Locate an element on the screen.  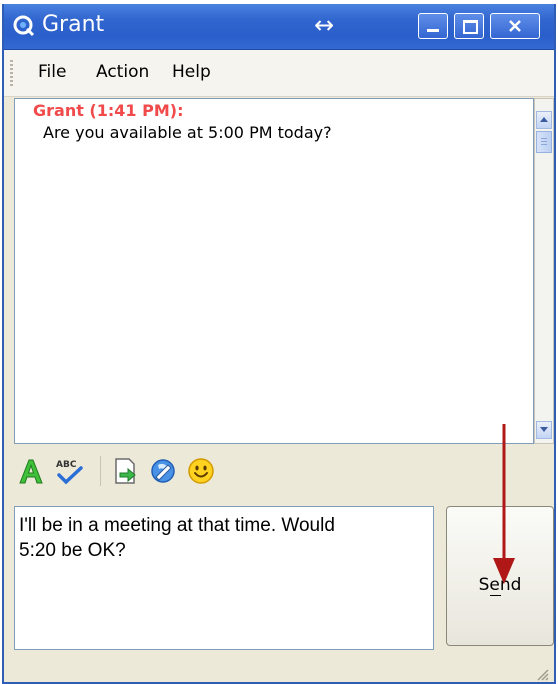
menu-action: Action is located at coordinates (122, 72).